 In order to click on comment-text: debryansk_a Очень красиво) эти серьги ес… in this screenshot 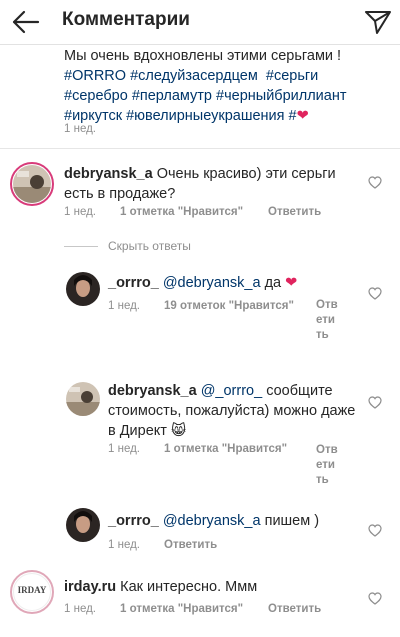, I will do `click(209, 184)`.